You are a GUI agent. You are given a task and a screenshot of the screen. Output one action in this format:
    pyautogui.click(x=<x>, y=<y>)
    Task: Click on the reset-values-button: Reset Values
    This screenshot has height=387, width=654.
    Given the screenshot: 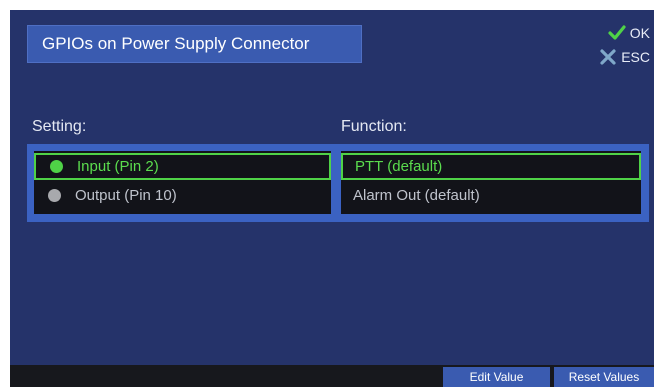 What is the action you would take?
    pyautogui.click(x=604, y=377)
    